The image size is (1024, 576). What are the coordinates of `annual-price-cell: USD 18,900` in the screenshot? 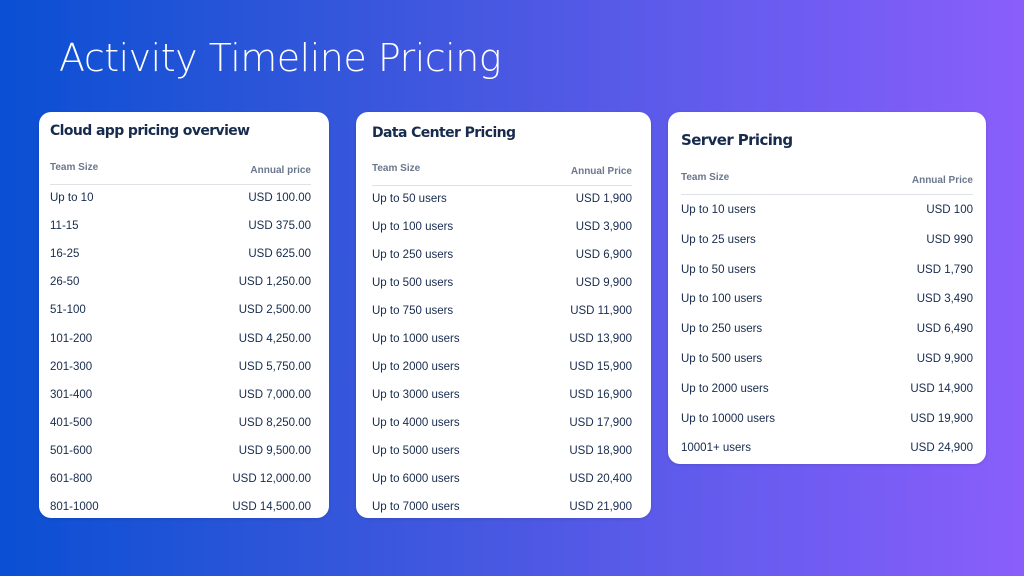 It's located at (600, 451).